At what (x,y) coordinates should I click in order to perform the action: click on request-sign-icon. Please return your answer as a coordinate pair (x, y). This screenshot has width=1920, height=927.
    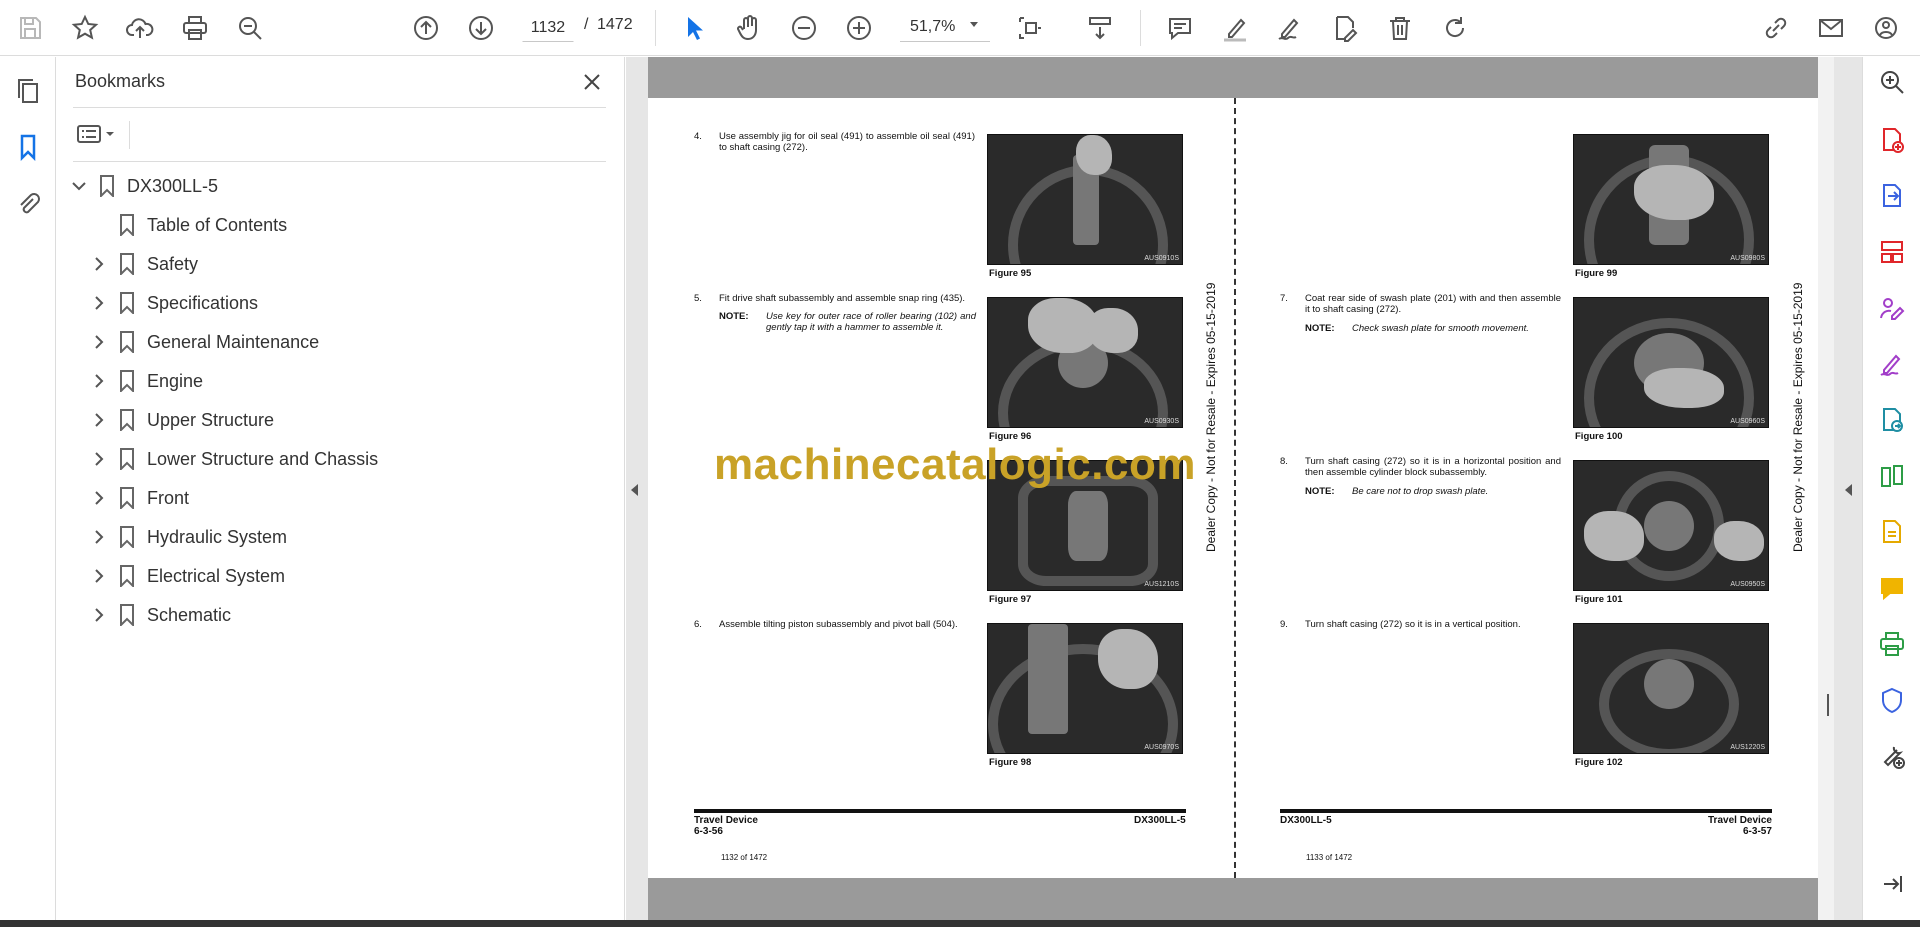
    Looking at the image, I should click on (1892, 364).